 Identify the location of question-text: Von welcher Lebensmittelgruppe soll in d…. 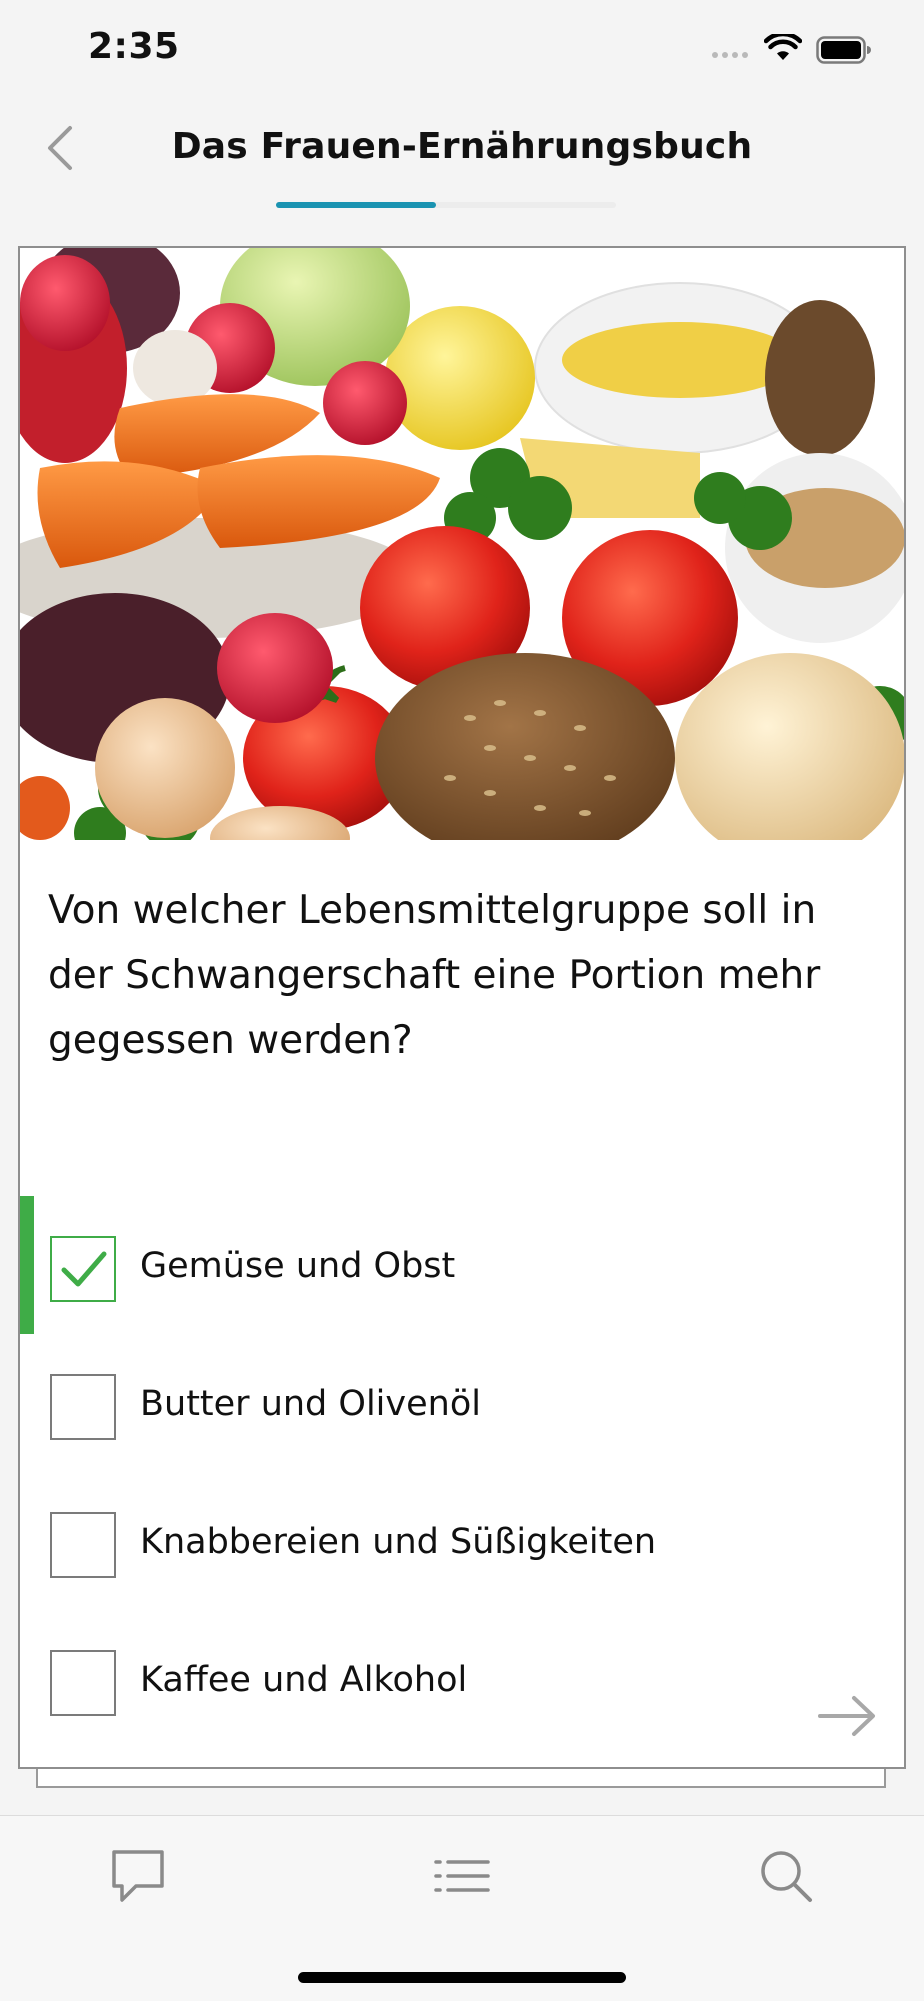
(434, 975).